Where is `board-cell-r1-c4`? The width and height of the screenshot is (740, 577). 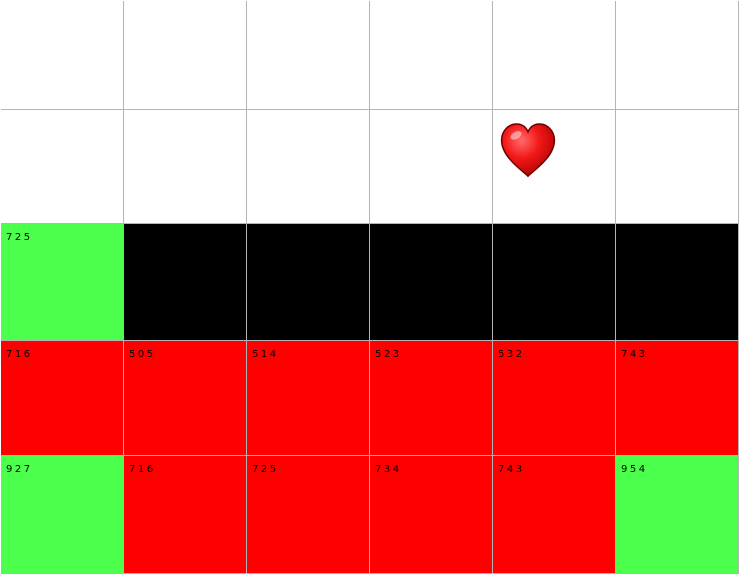
board-cell-r1-c4 is located at coordinates (554, 166).